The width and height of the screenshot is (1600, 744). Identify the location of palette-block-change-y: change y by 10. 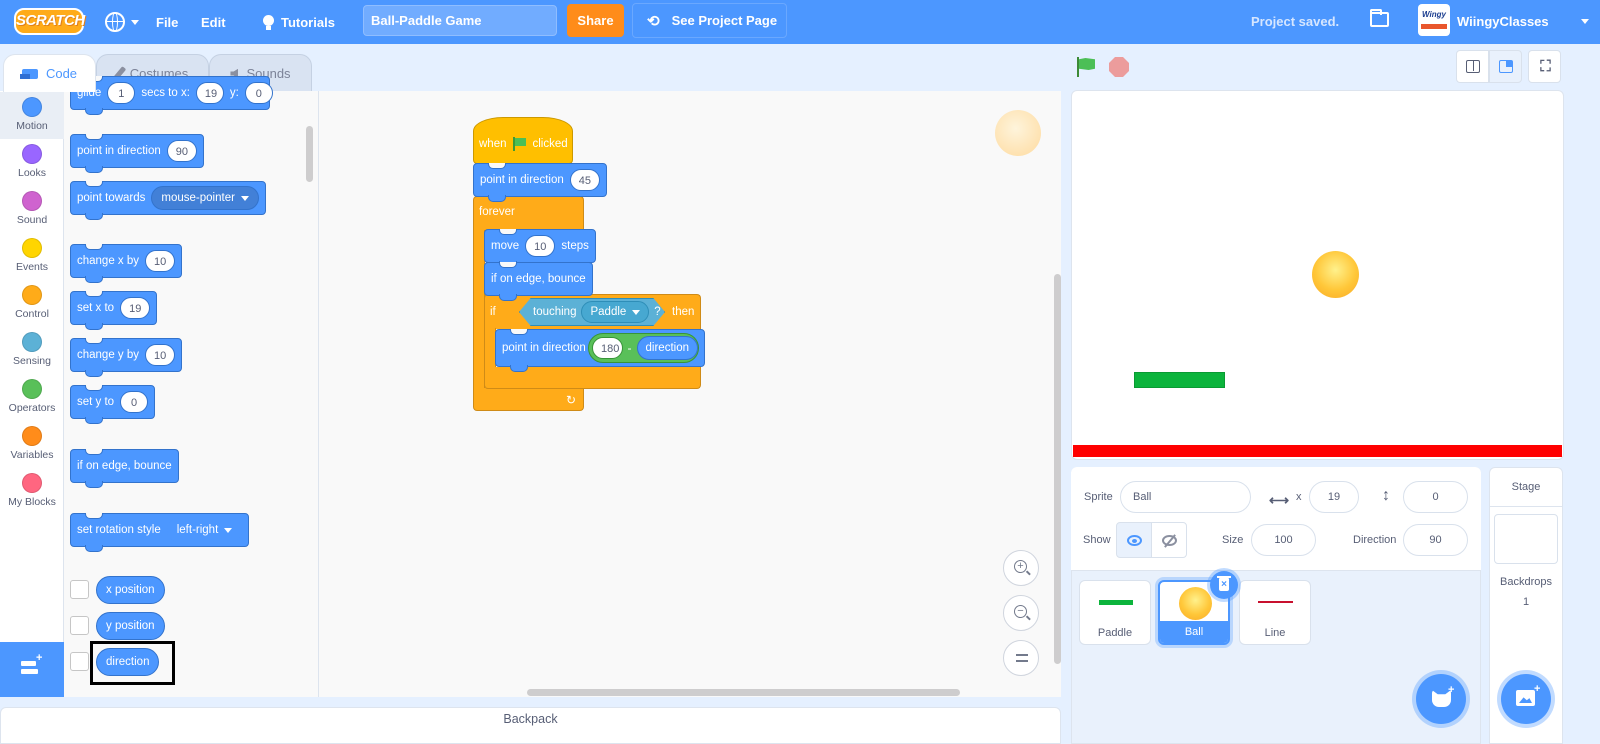
(126, 357).